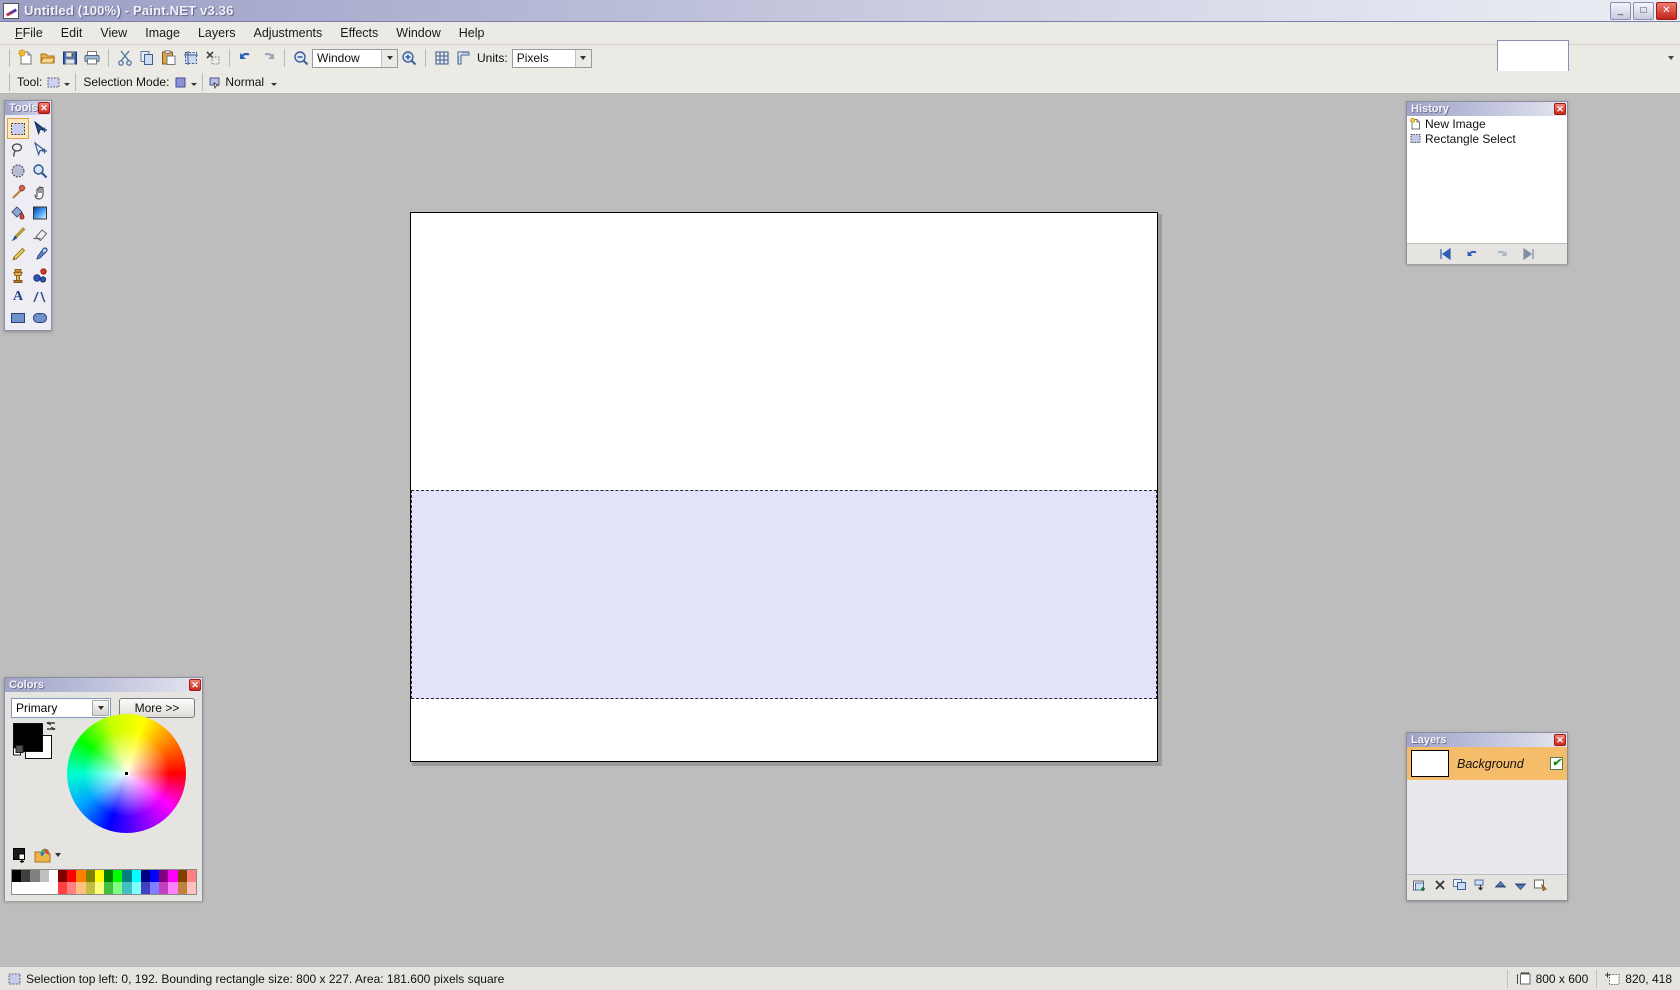 Image resolution: width=1680 pixels, height=990 pixels. Describe the element at coordinates (1487, 123) in the screenshot. I see `history-item: New Image` at that location.